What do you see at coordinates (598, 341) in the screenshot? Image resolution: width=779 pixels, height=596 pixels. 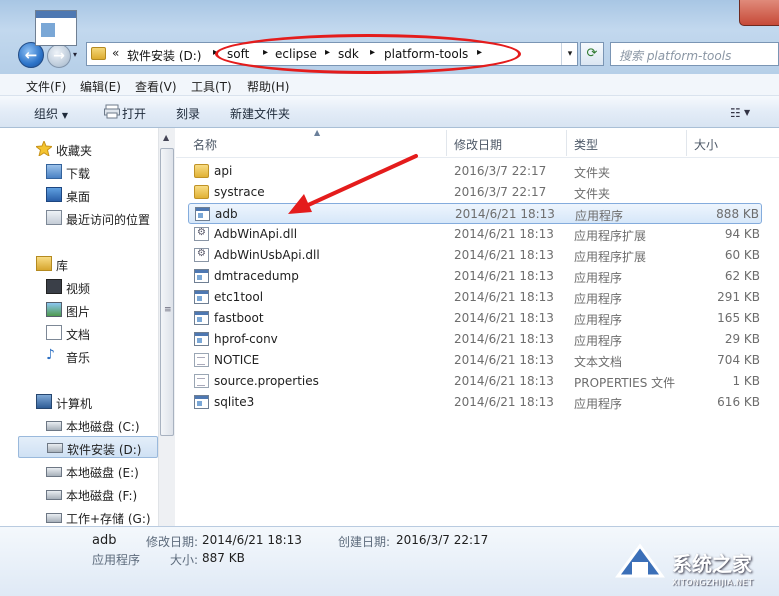 I see `file-type: 应用程序` at bounding box center [598, 341].